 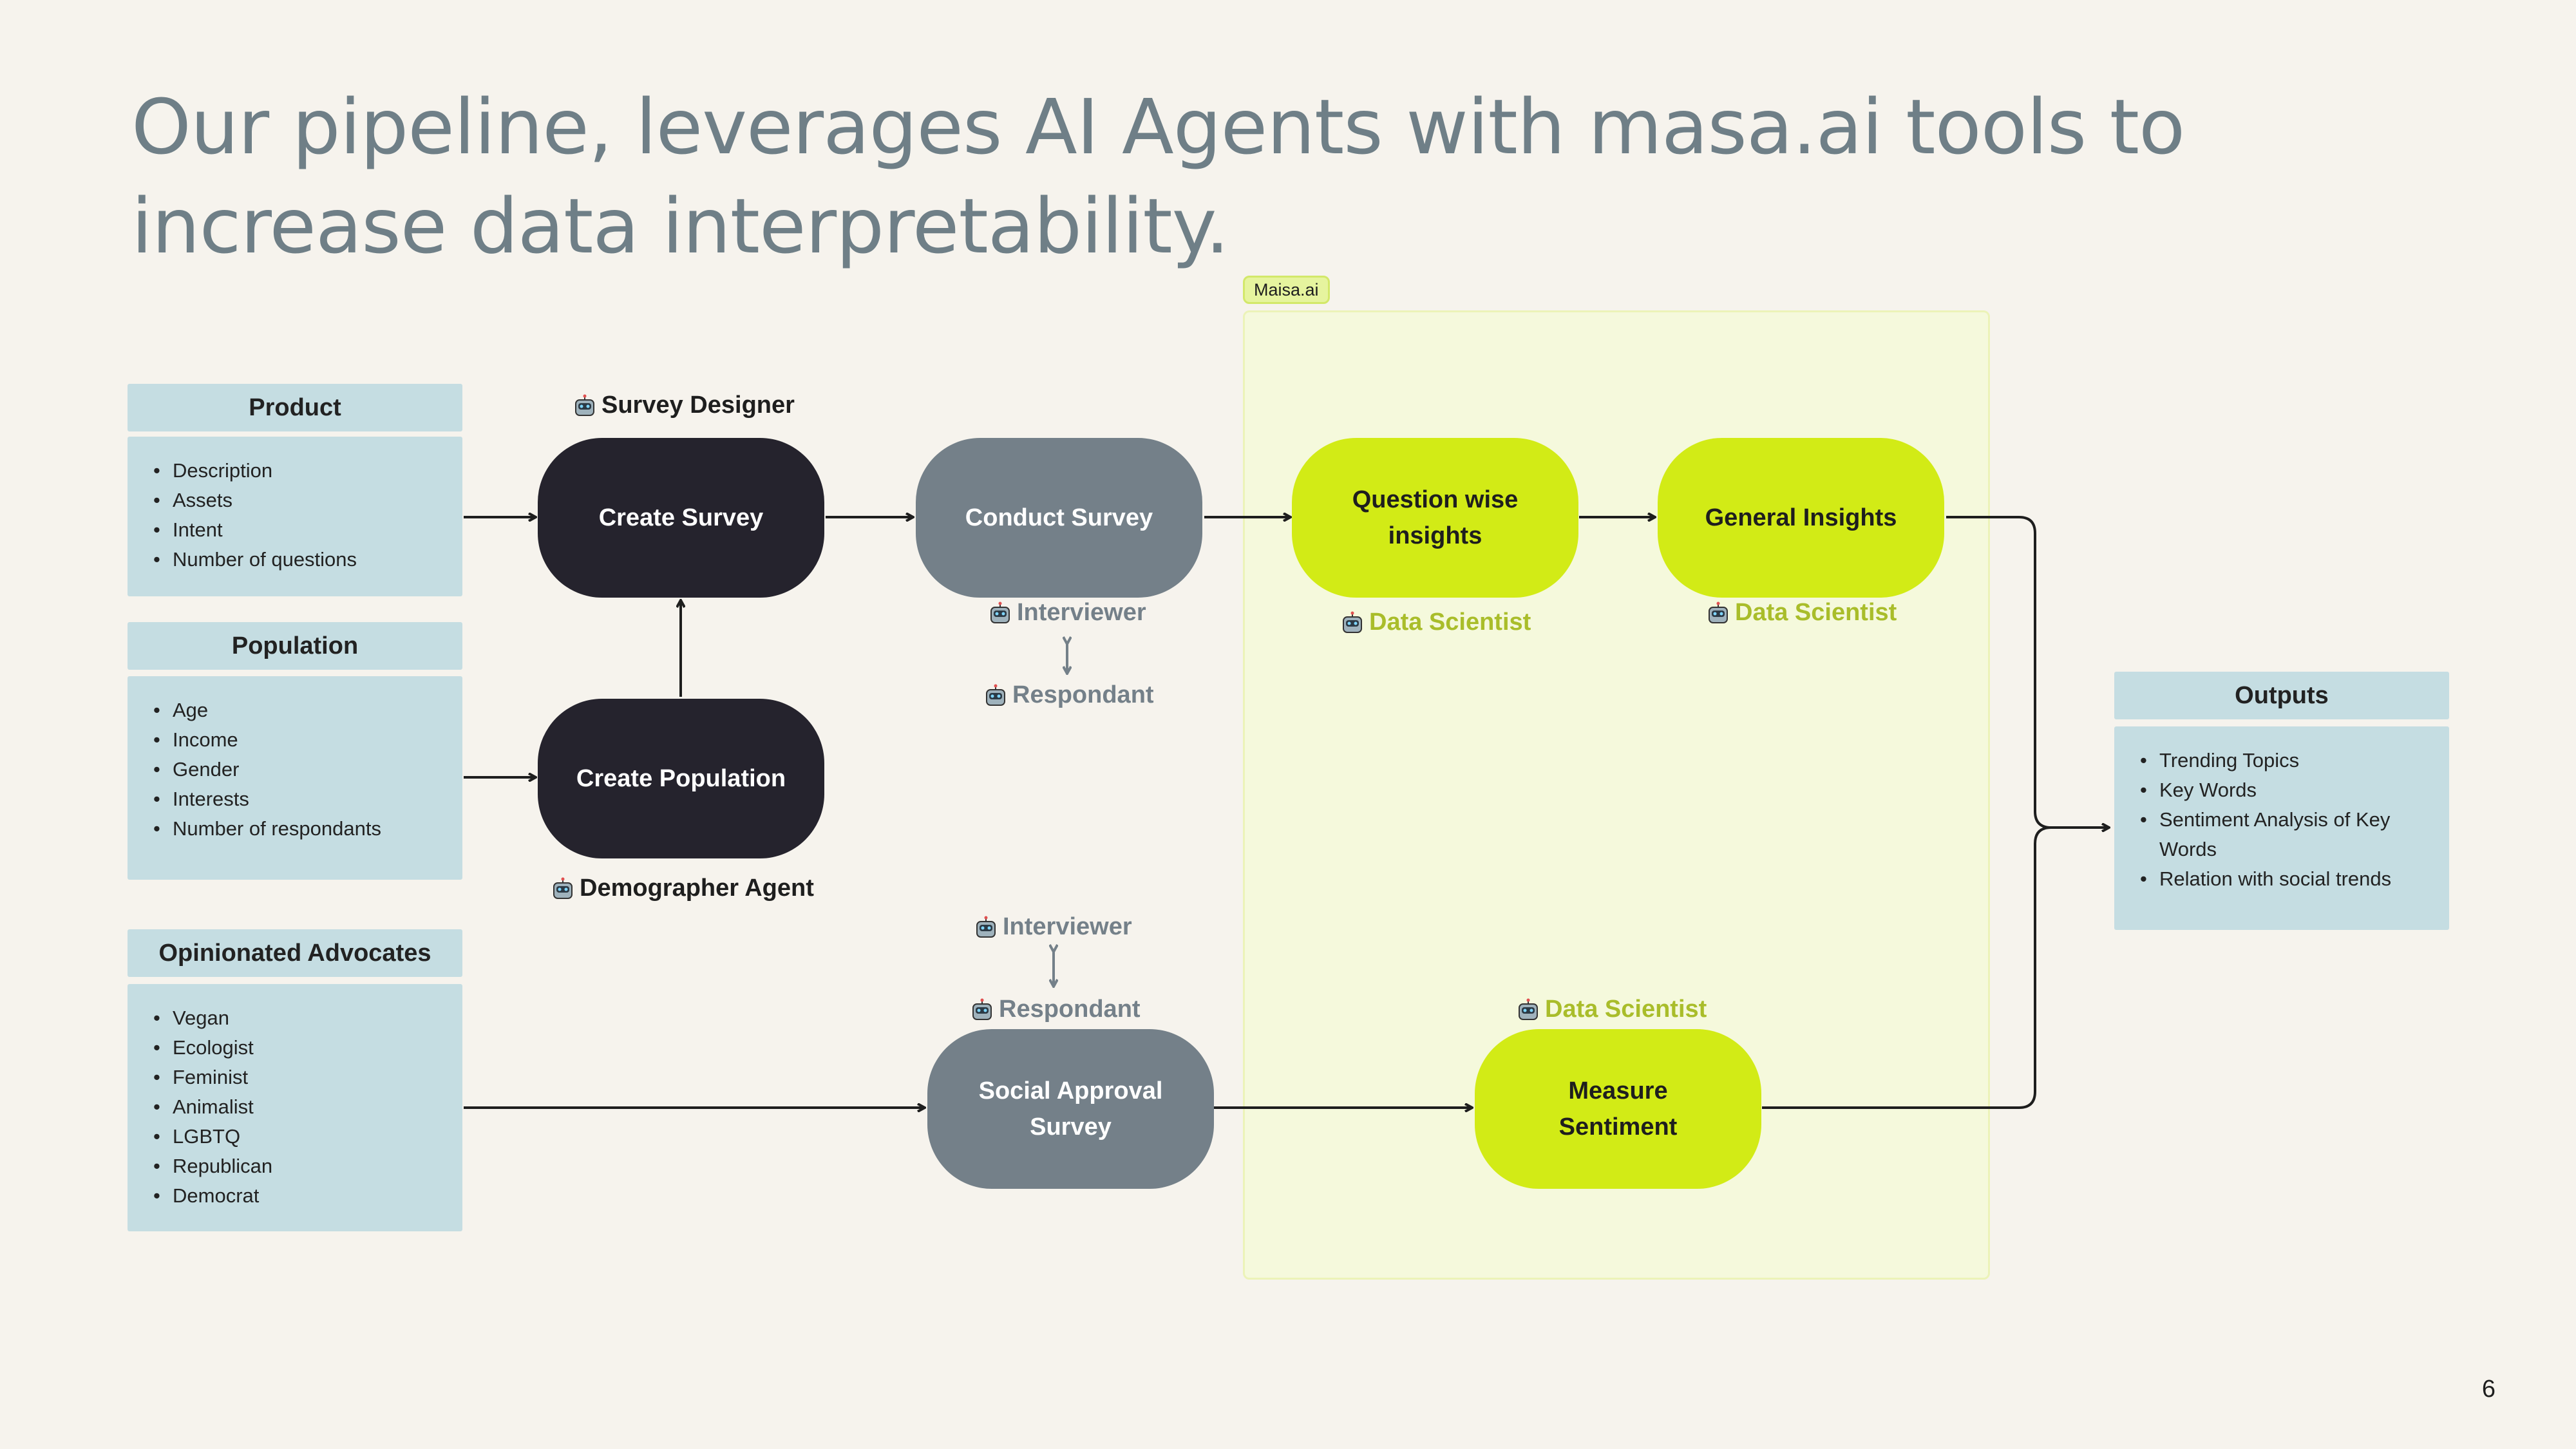 What do you see at coordinates (307, 829) in the screenshot?
I see `list-item: Number of respondants` at bounding box center [307, 829].